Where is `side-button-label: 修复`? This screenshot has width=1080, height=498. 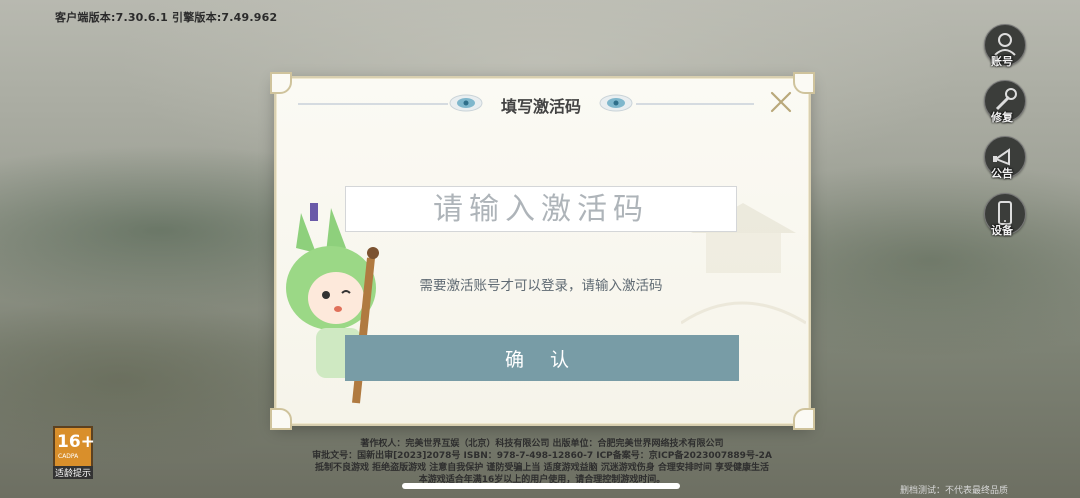 side-button-label: 修复 is located at coordinates (1002, 117).